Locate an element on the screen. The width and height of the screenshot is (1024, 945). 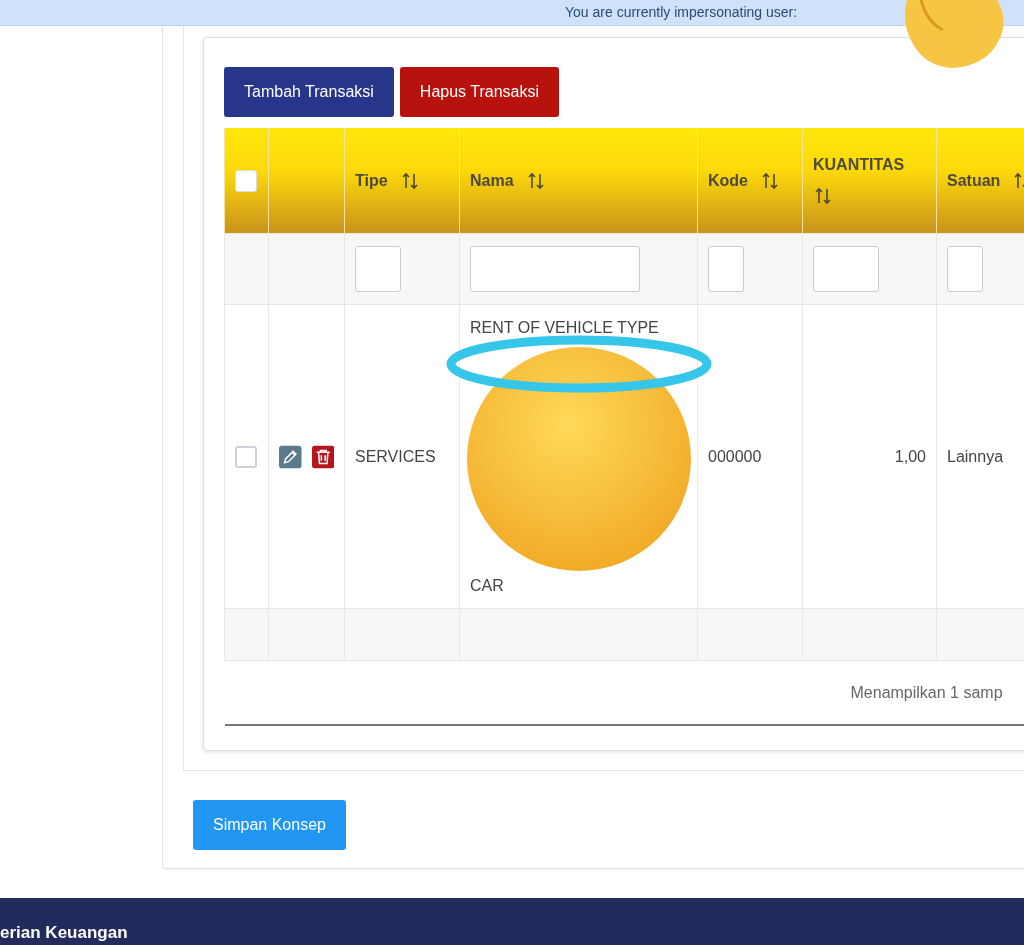
select-all-checkbox is located at coordinates (246, 180).